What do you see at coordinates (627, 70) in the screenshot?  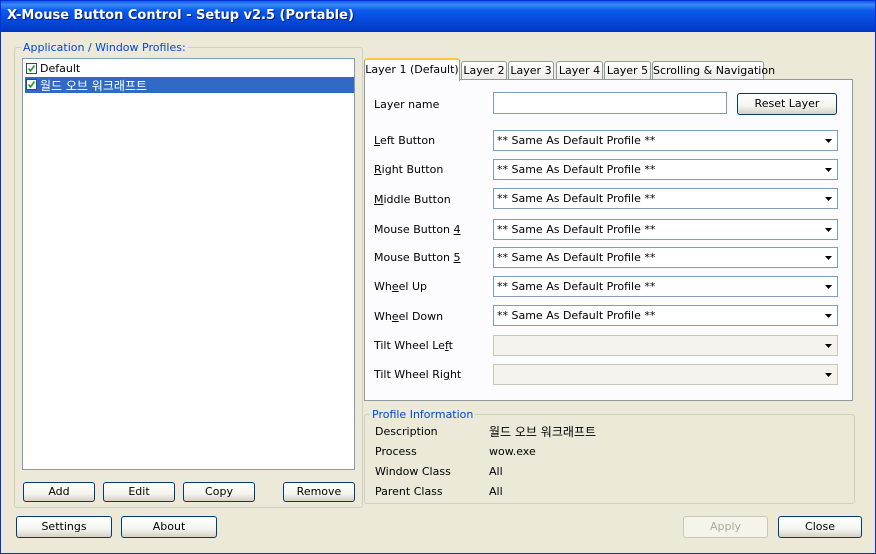 I see `tab-layer-5: Layer 5` at bounding box center [627, 70].